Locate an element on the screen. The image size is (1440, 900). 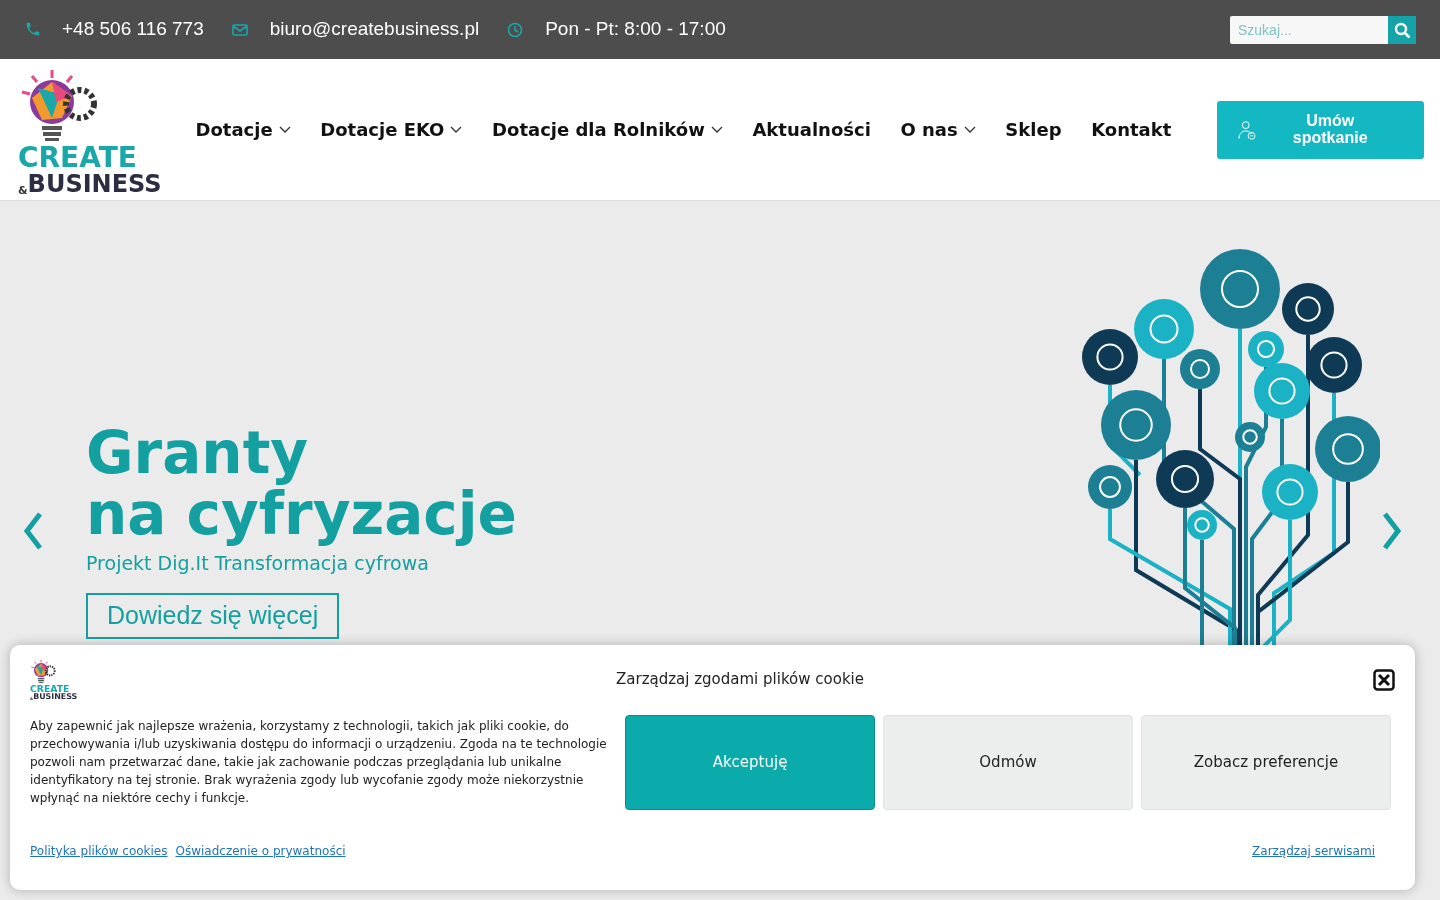
close-button is located at coordinates (1384, 679).